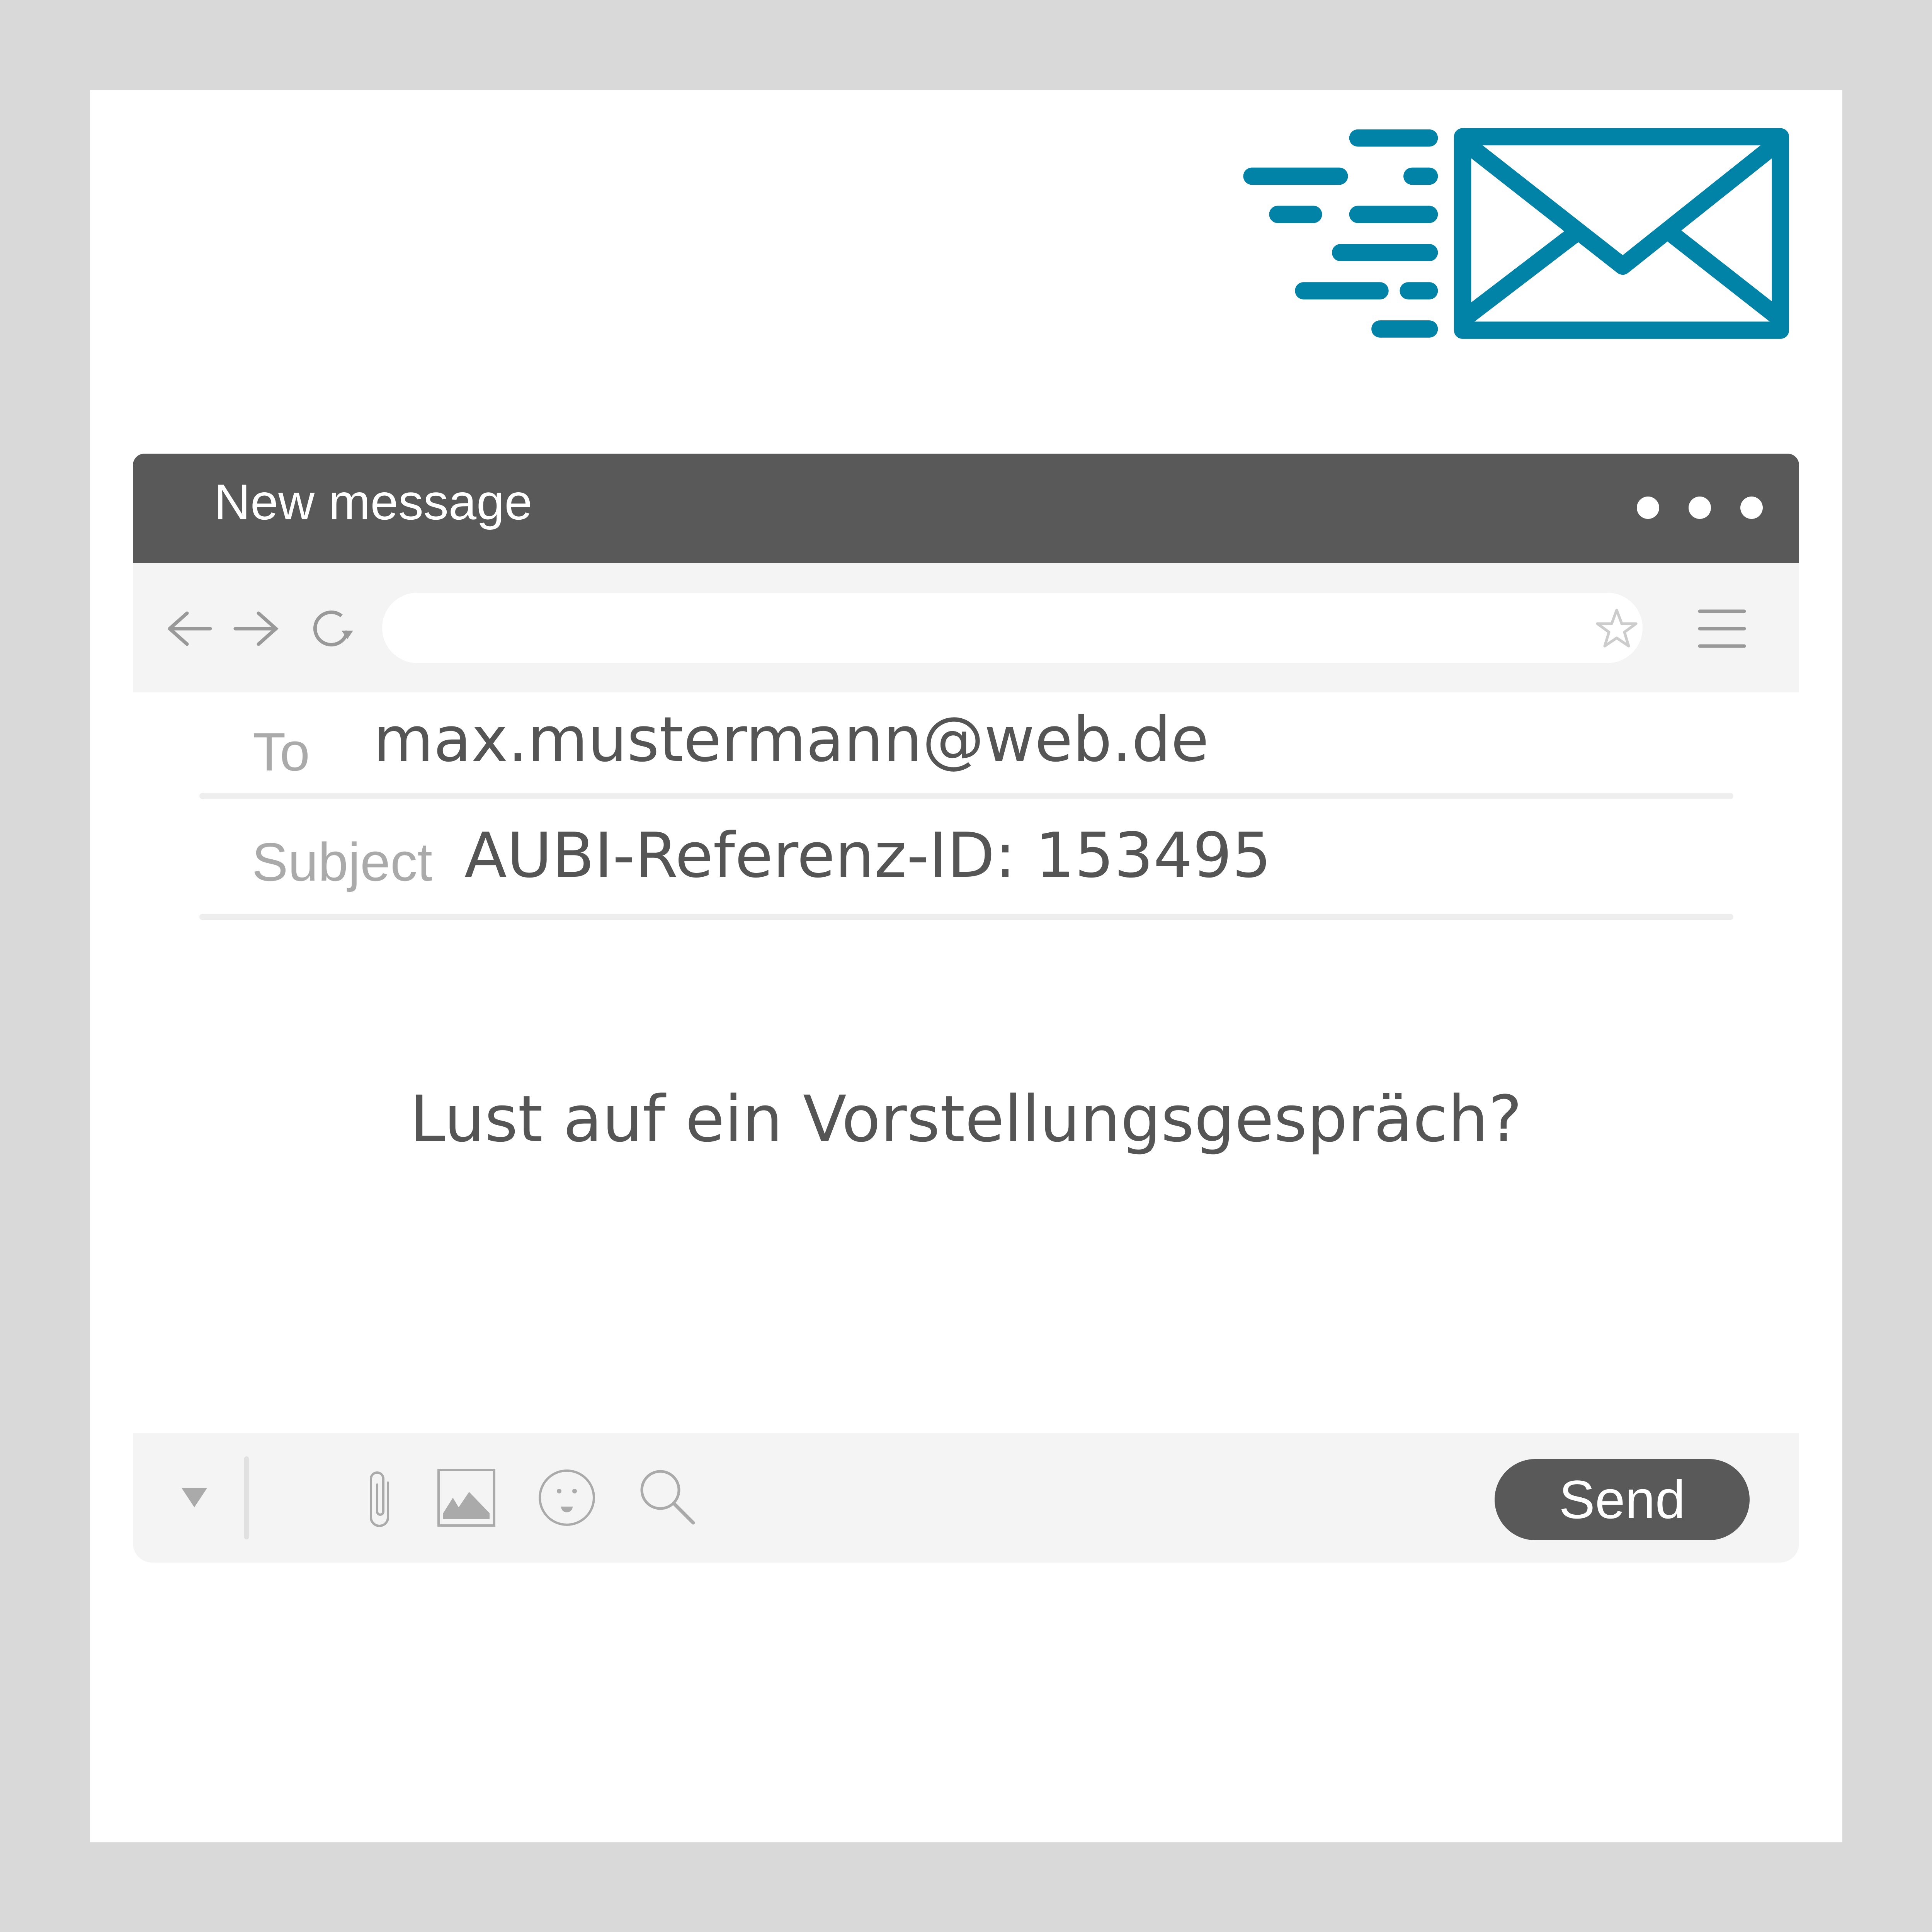  Describe the element at coordinates (282, 752) in the screenshot. I see `to-label: To` at that location.